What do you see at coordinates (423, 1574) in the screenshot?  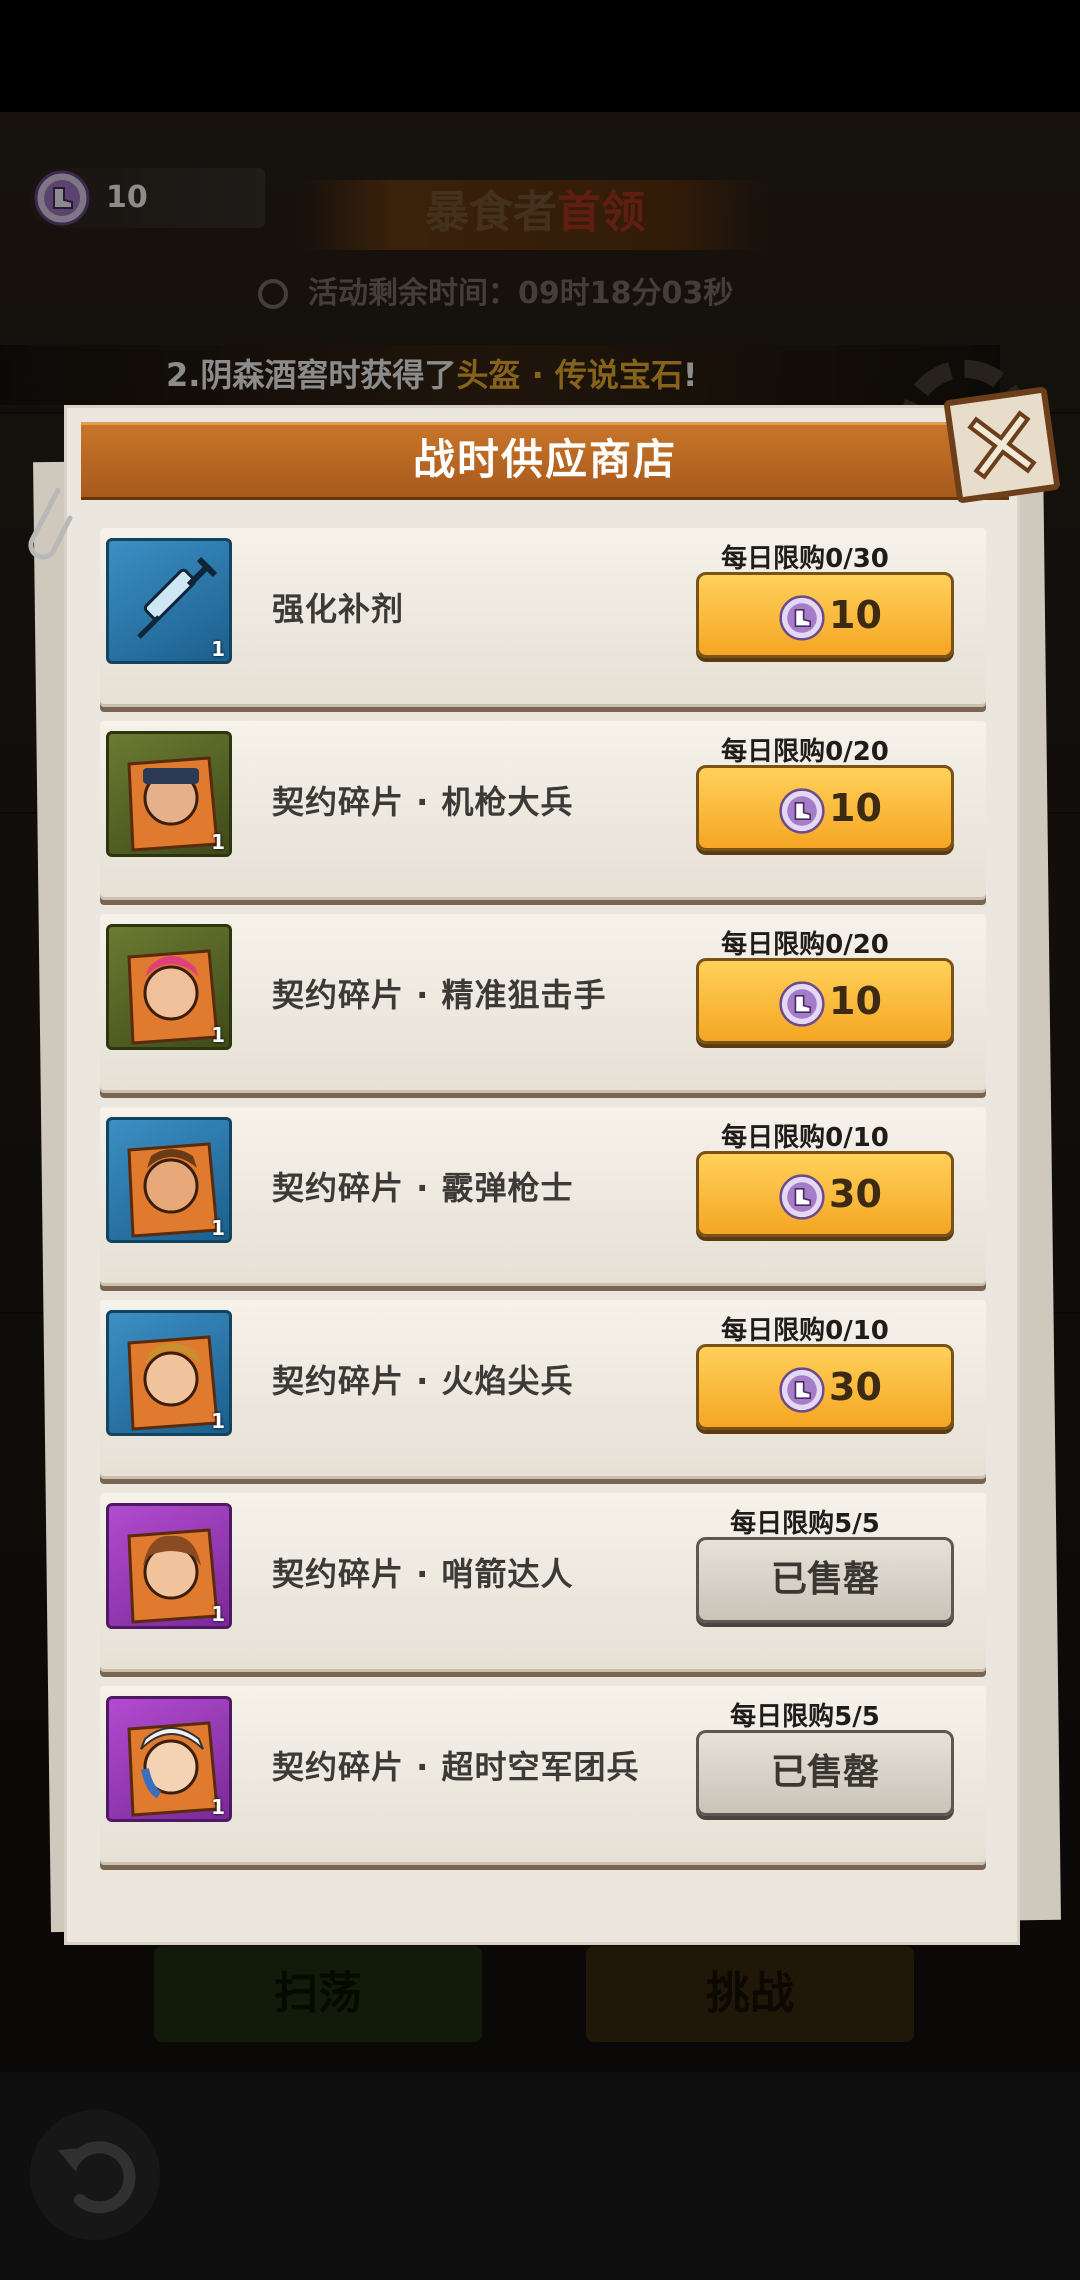 I see `item-name: 契约碎片 · 哨箭达人` at bounding box center [423, 1574].